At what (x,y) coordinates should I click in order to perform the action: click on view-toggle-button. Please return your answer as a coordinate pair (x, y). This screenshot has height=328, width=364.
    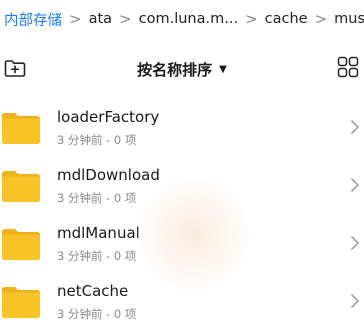
    Looking at the image, I should click on (348, 67).